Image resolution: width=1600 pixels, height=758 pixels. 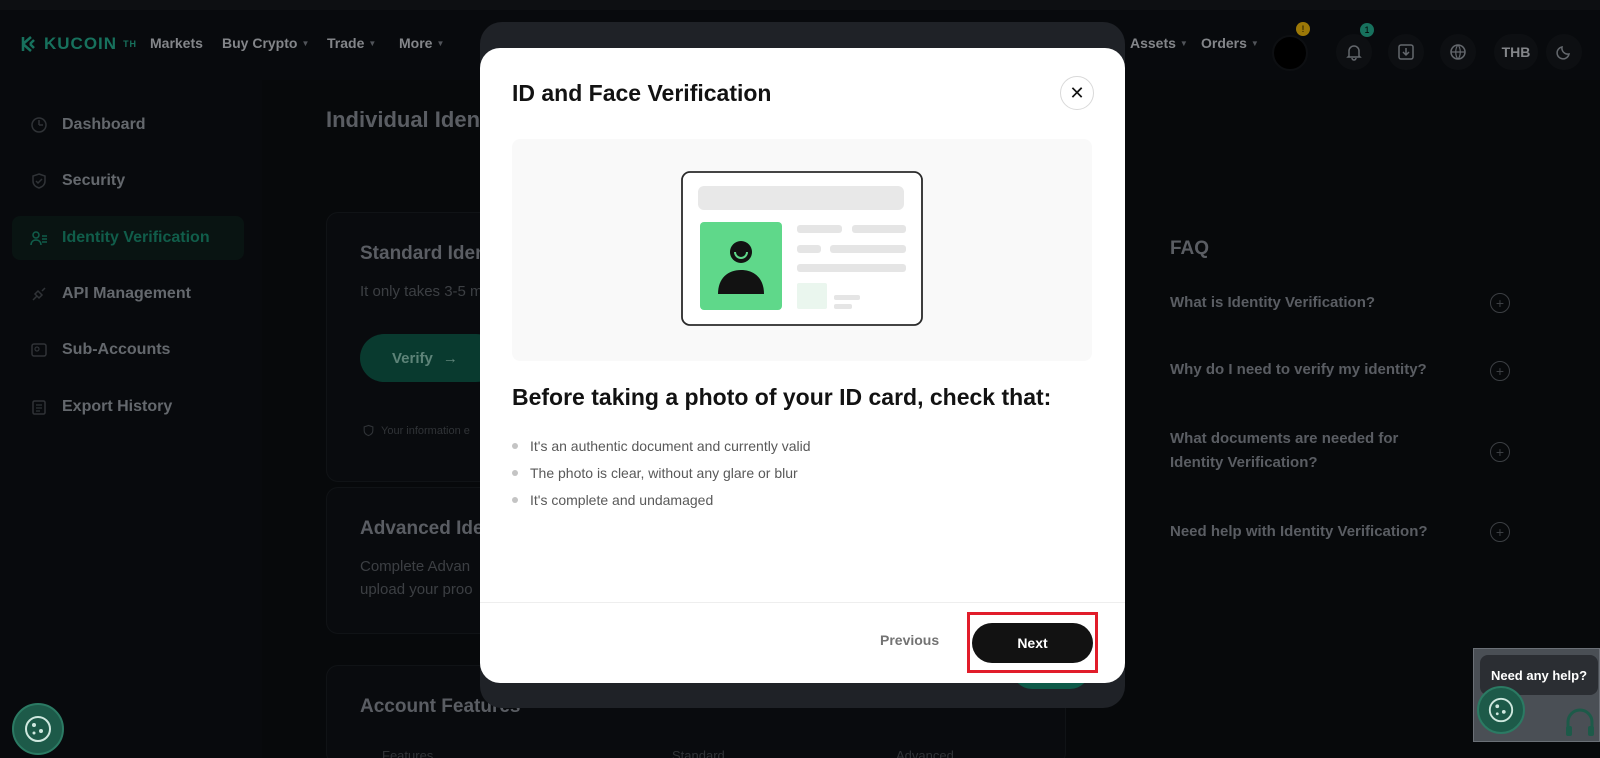 What do you see at coordinates (1580, 725) in the screenshot?
I see `headset-icon` at bounding box center [1580, 725].